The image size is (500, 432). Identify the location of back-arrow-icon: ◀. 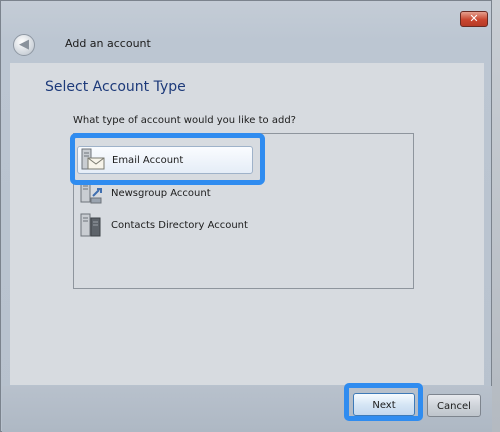
(24, 44).